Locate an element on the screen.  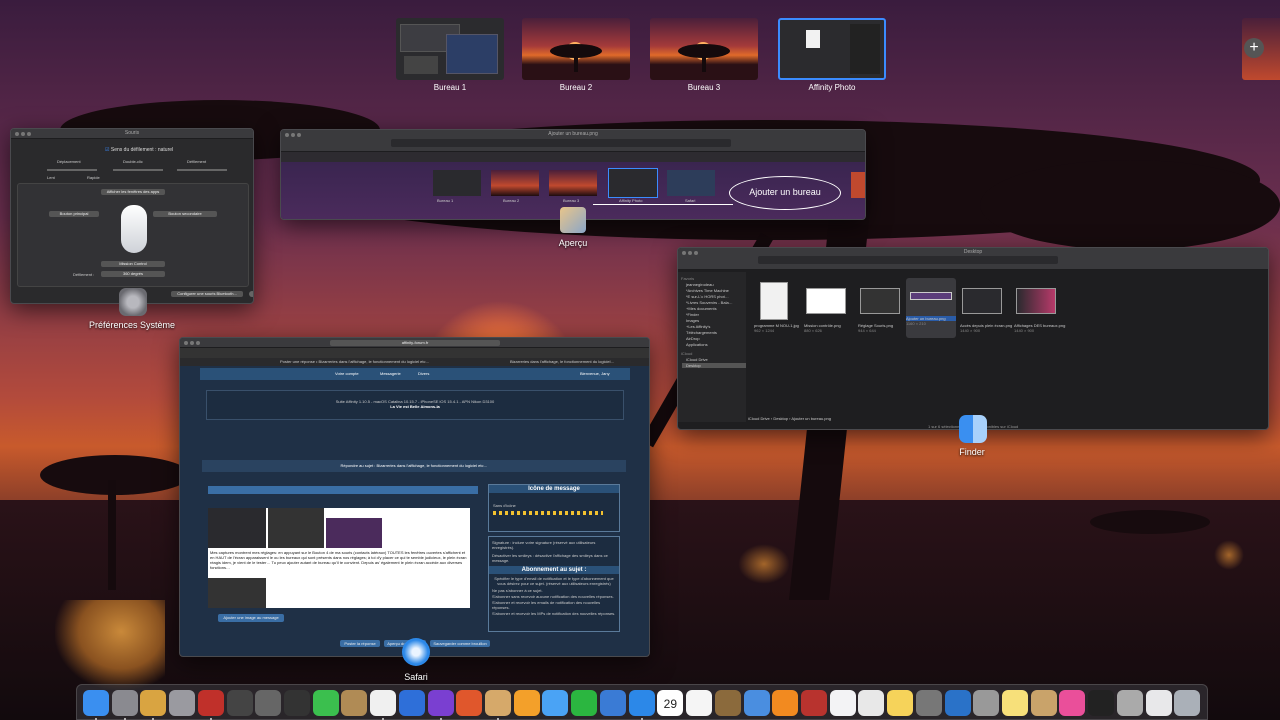
photo-booth-icon is located at coordinates (210, 703).